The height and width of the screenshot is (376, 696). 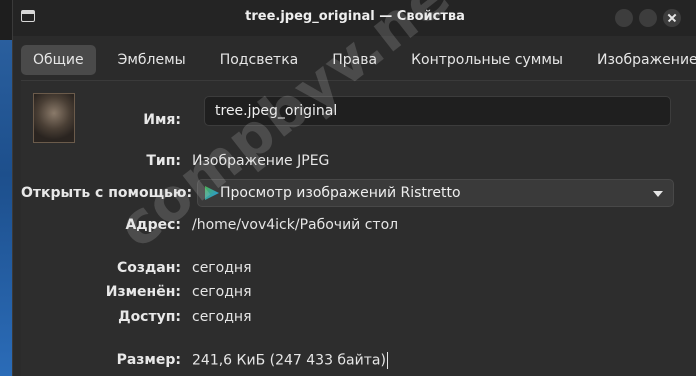 I want to click on window-title: tree.jpeg_original — Свойства, so click(x=355, y=16).